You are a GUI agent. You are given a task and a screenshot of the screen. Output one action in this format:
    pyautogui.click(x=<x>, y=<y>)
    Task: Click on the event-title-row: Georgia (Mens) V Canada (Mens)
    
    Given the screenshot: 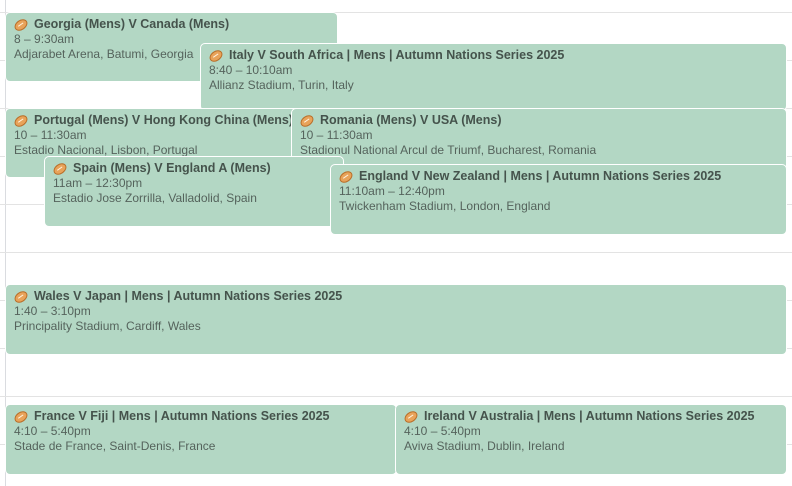 What is the action you would take?
    pyautogui.click(x=170, y=24)
    